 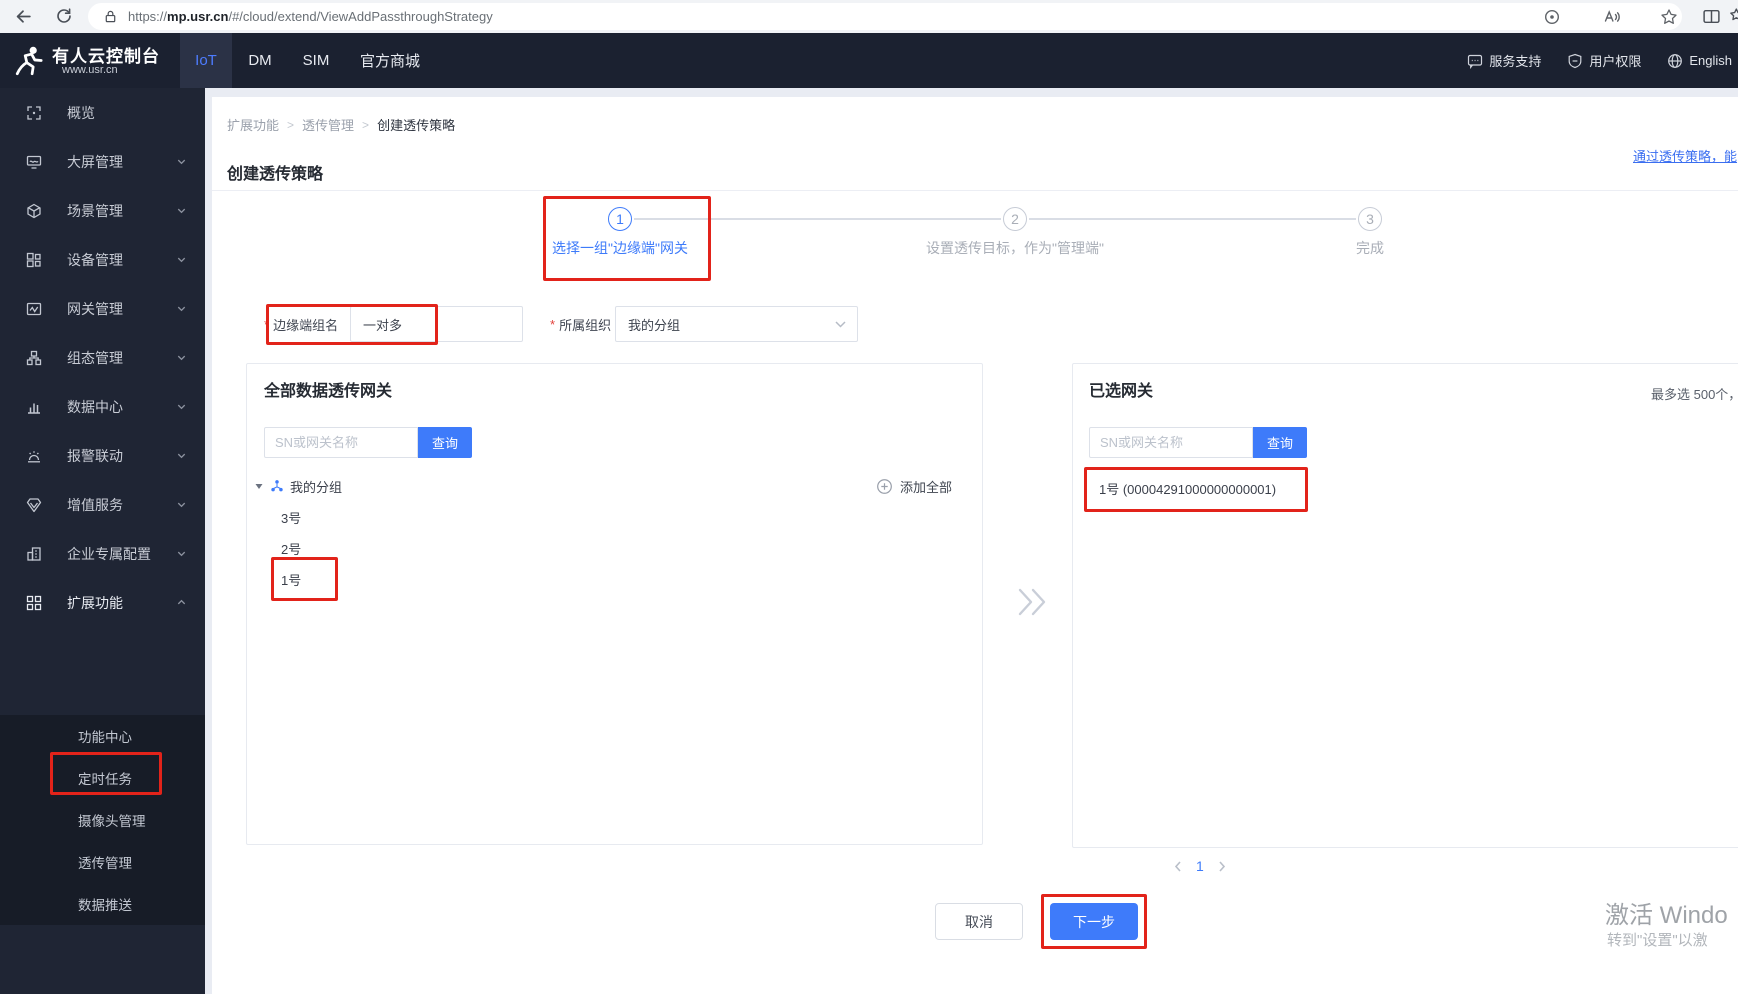 I want to click on page-prev-icon, so click(x=1178, y=866).